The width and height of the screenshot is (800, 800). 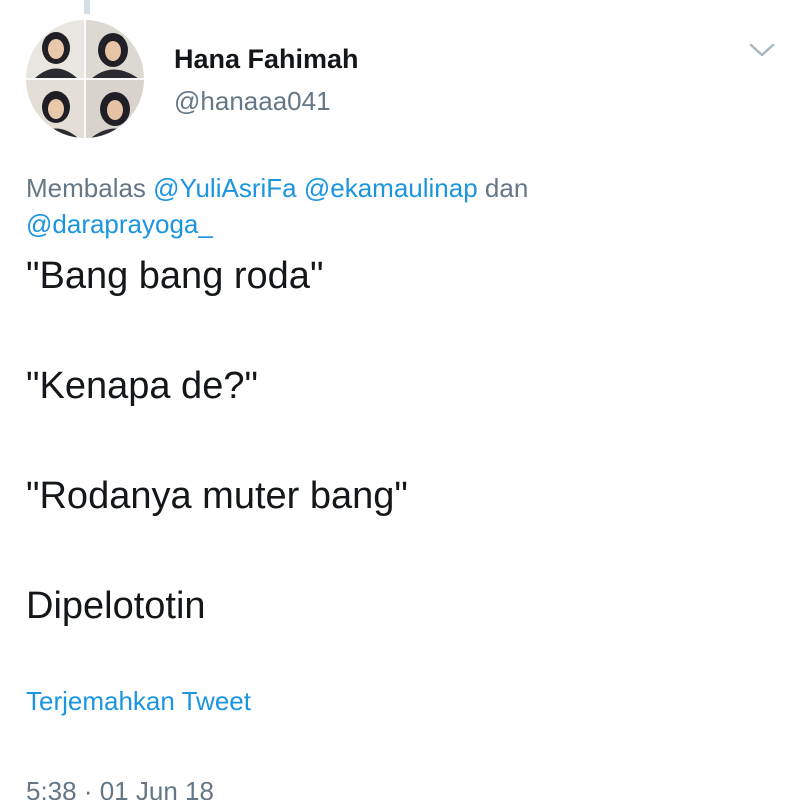 What do you see at coordinates (506, 188) in the screenshot?
I see `reply-conjunction: dan` at bounding box center [506, 188].